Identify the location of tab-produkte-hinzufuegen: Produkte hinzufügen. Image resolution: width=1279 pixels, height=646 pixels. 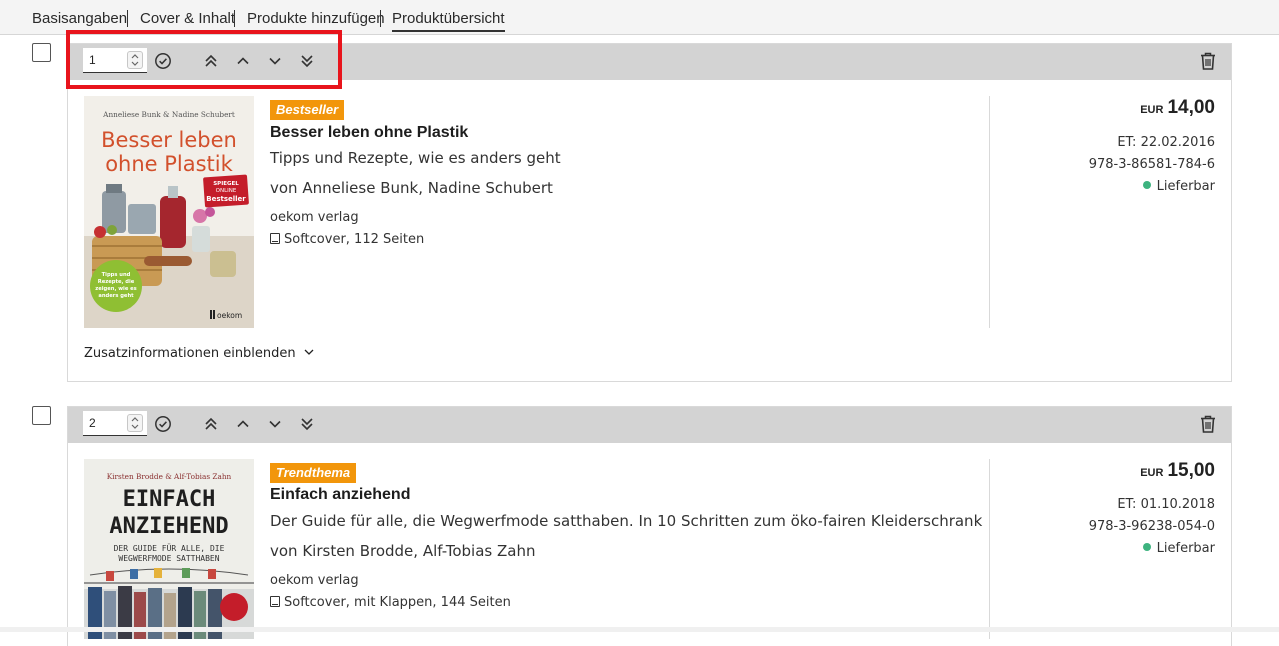
(316, 21).